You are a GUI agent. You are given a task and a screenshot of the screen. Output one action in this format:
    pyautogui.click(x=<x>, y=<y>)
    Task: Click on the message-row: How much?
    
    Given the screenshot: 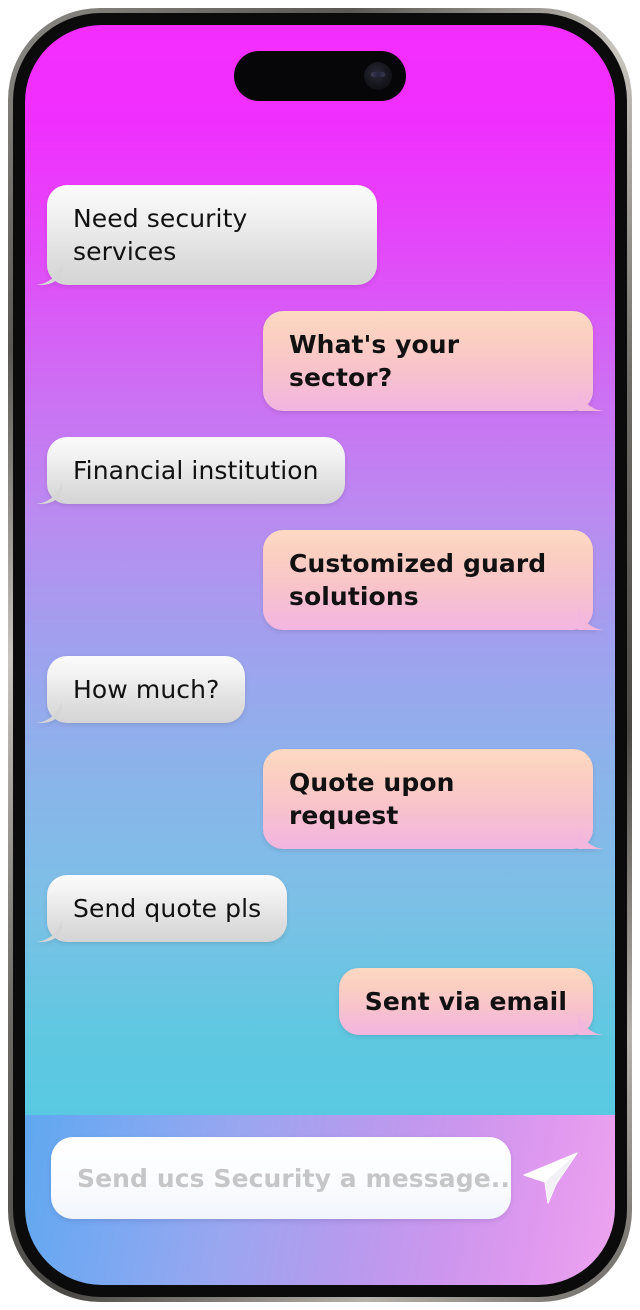 What is the action you would take?
    pyautogui.click(x=320, y=689)
    